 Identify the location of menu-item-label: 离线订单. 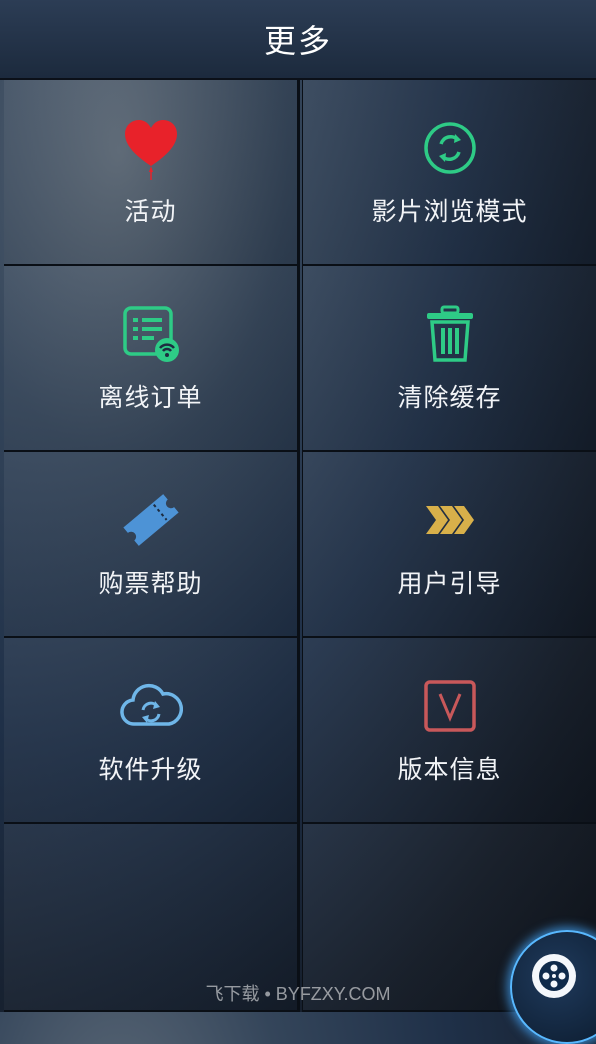
(150, 397).